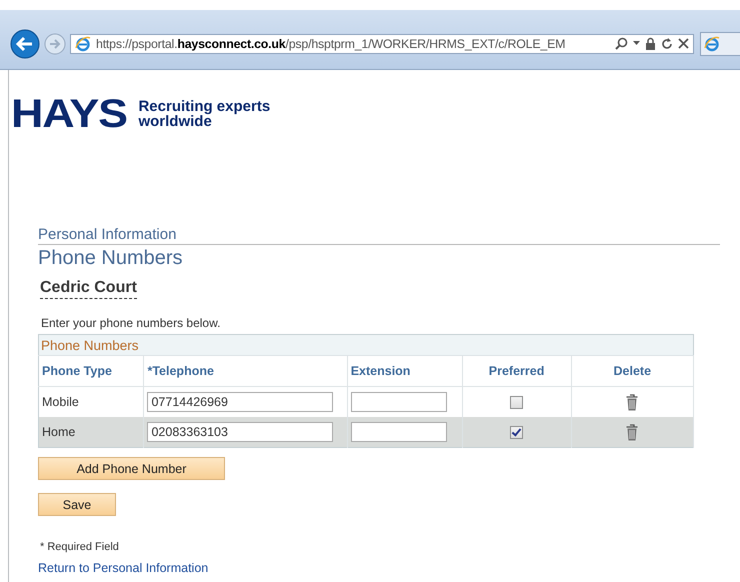 This screenshot has height=582, width=740. What do you see at coordinates (175, 121) in the screenshot?
I see `logo-tagline: worldwide` at bounding box center [175, 121].